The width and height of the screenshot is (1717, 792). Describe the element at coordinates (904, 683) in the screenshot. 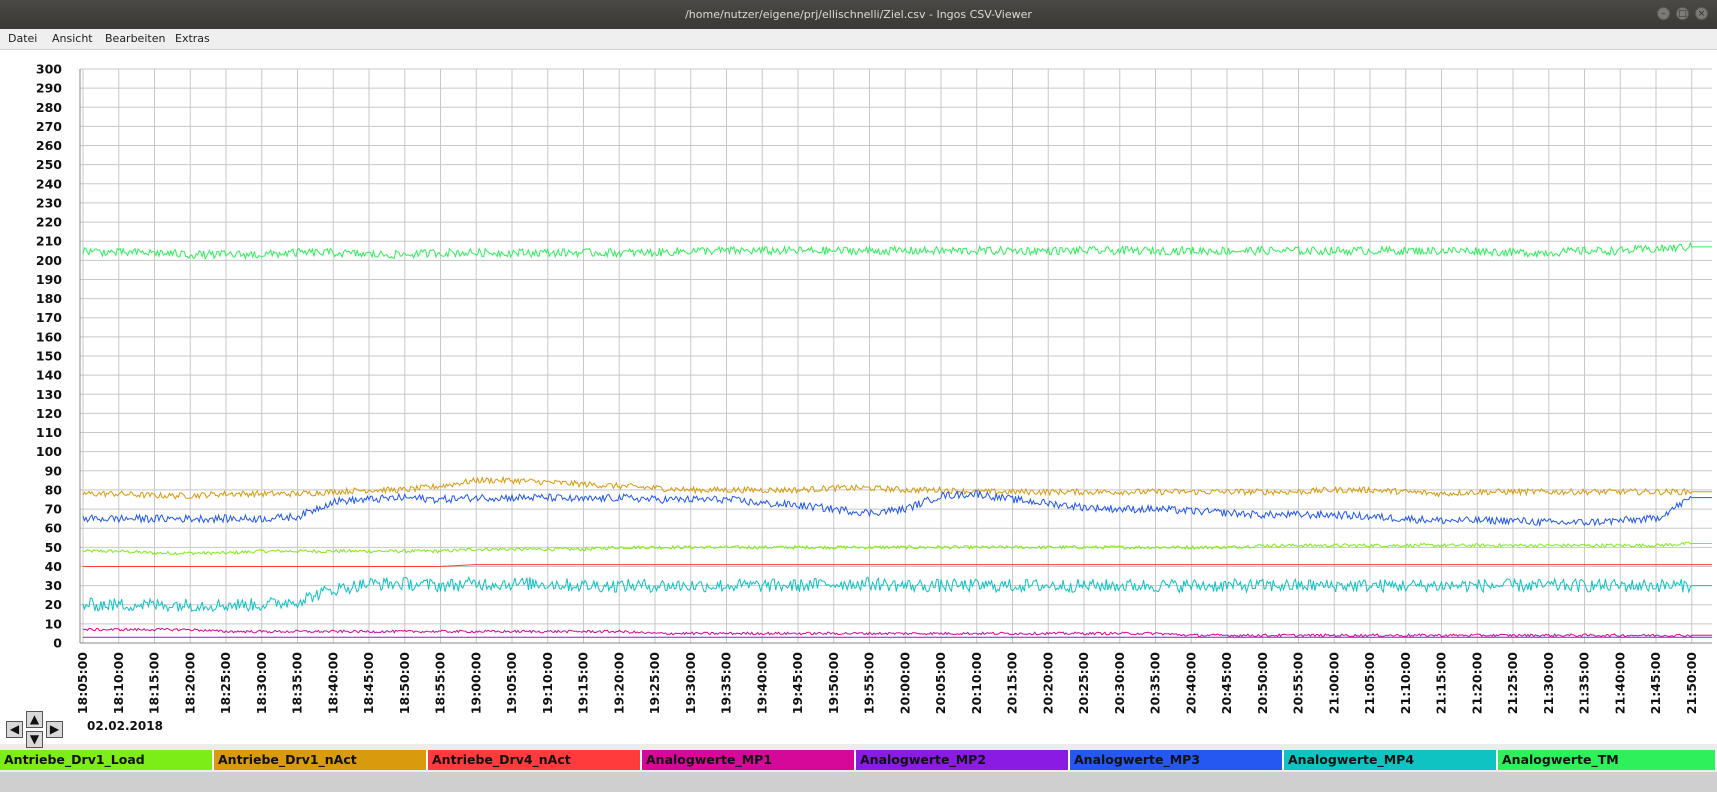

I see `x-tick-label: 20:00:00` at that location.